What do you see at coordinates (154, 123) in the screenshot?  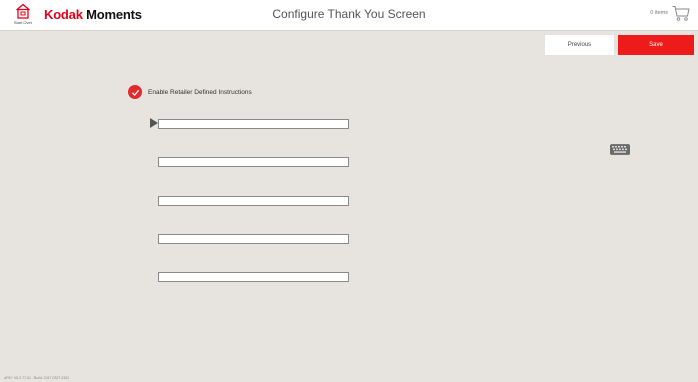 I see `pointer-icon` at bounding box center [154, 123].